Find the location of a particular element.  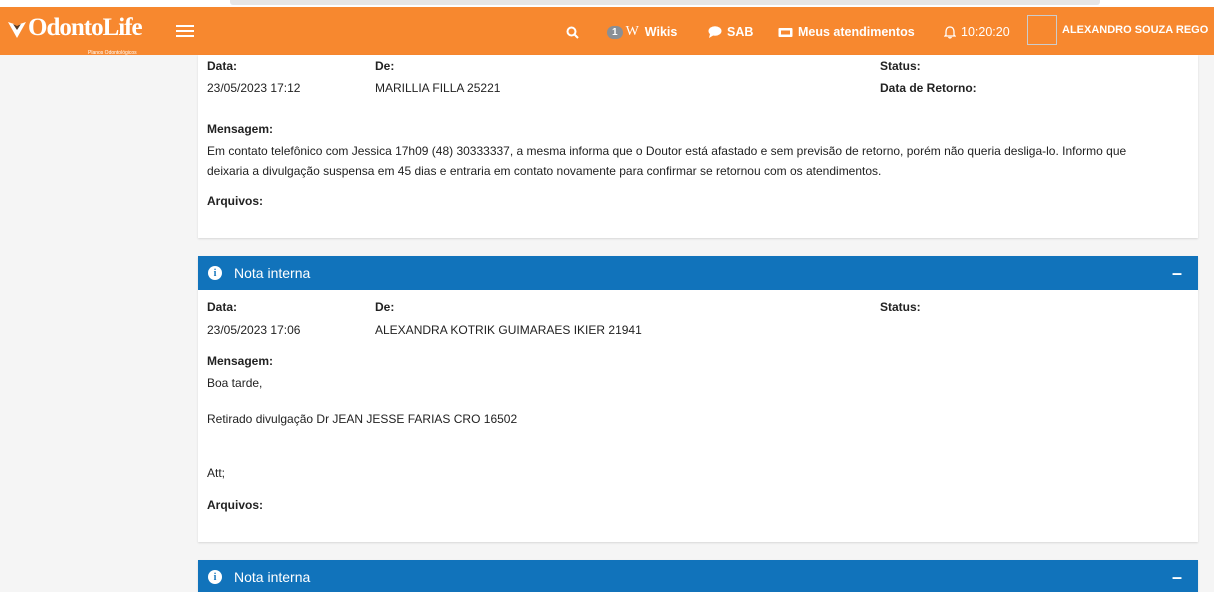

de-value: ALEXANDRA KOTRIK GUIMARAES IKIER 21941 is located at coordinates (508, 330).